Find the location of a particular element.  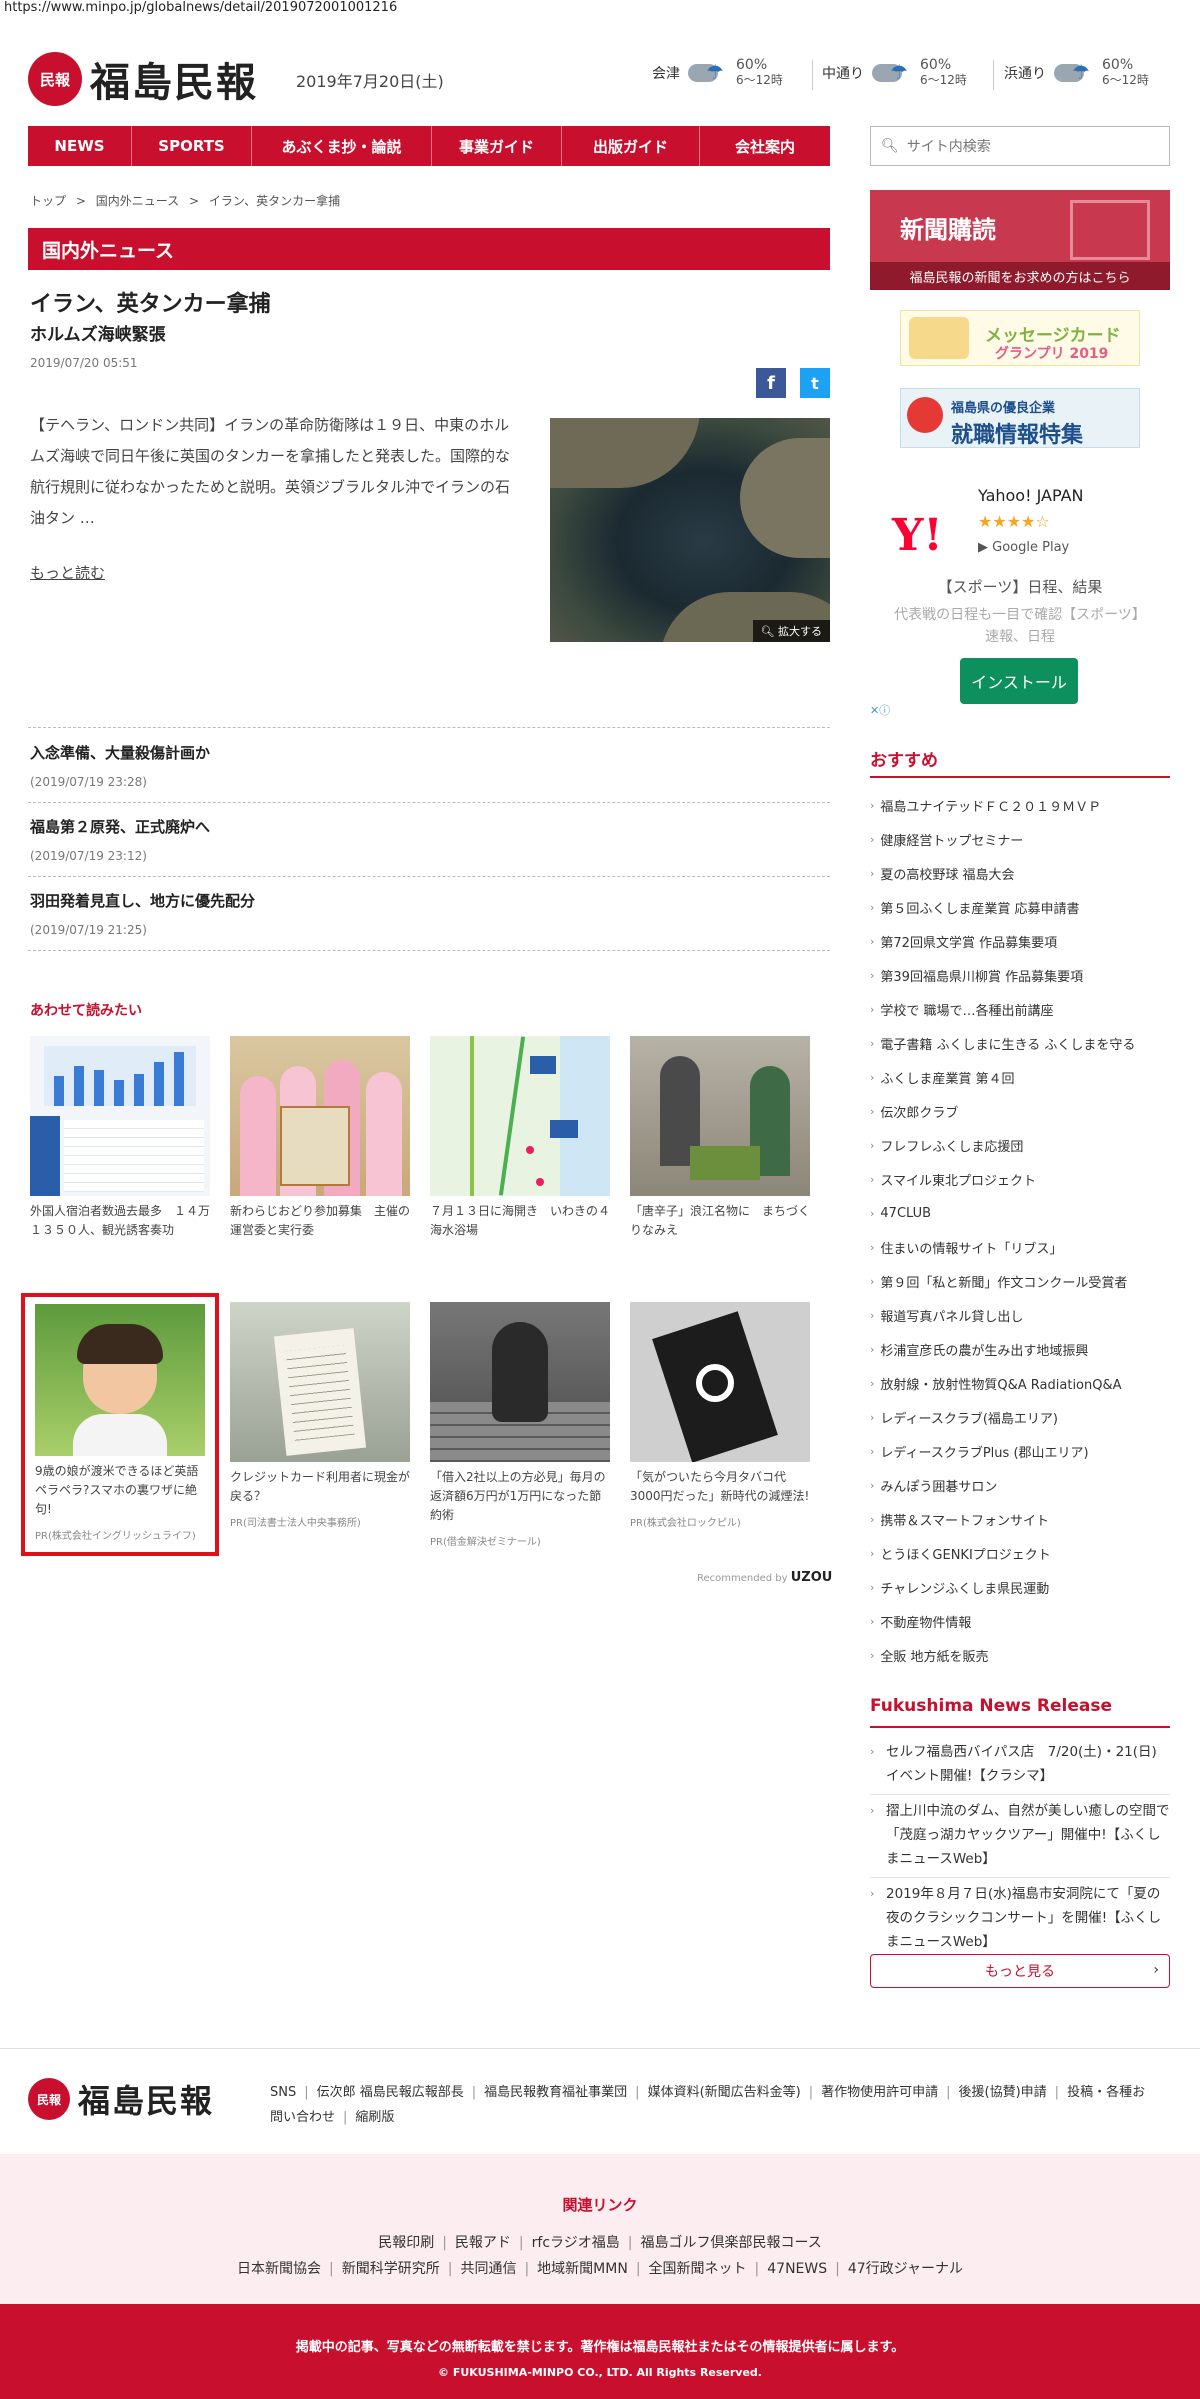

also-read-item: クレジットカード利用者に現金が戻る？ PR(司法書士法人中央事務所) is located at coordinates (320, 1415).